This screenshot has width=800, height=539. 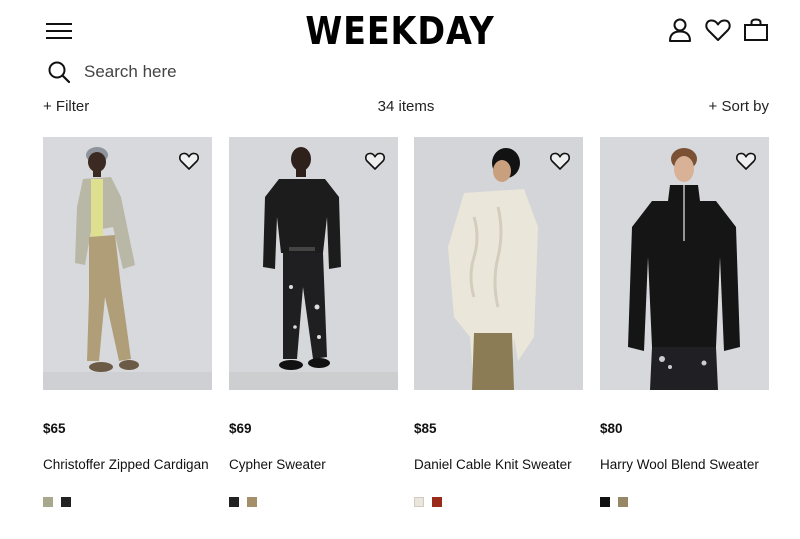 What do you see at coordinates (234, 72) in the screenshot?
I see `search-input` at bounding box center [234, 72].